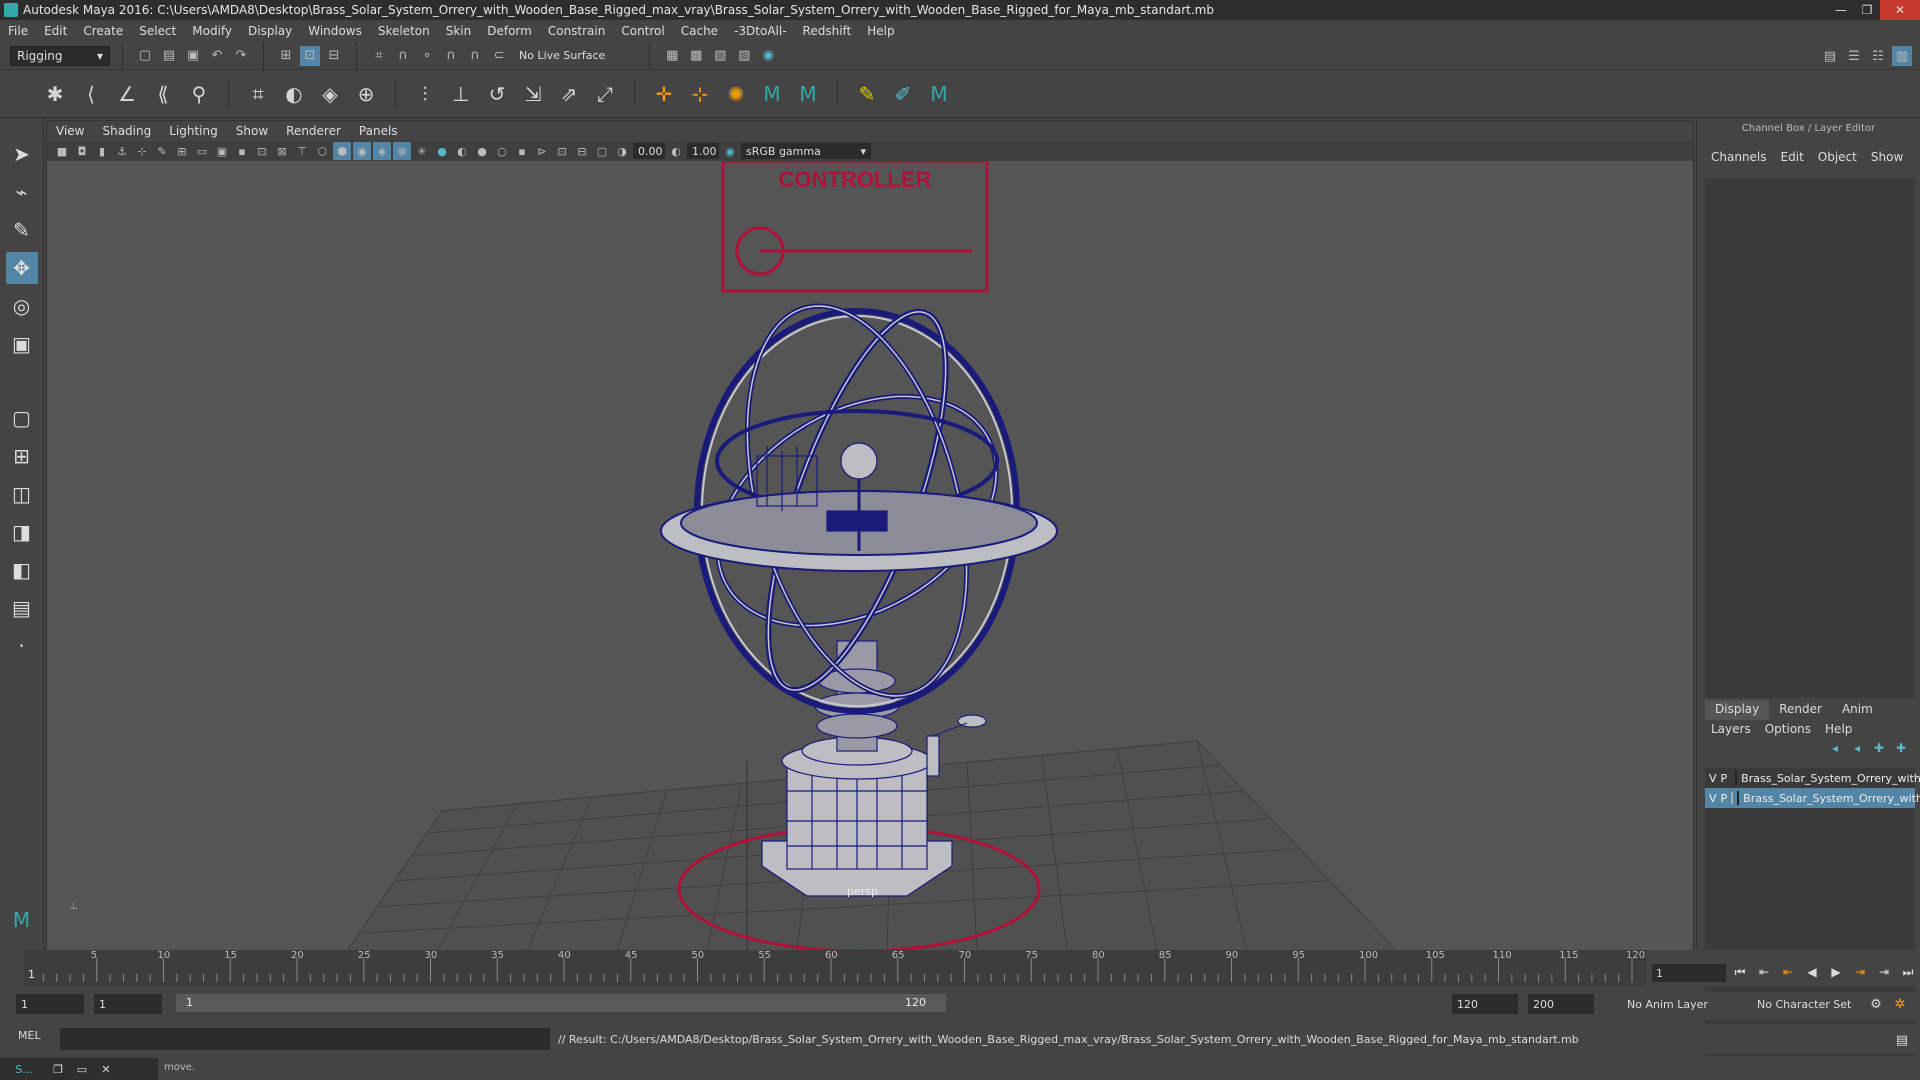  I want to click on le-menu-help: Help, so click(1838, 729).